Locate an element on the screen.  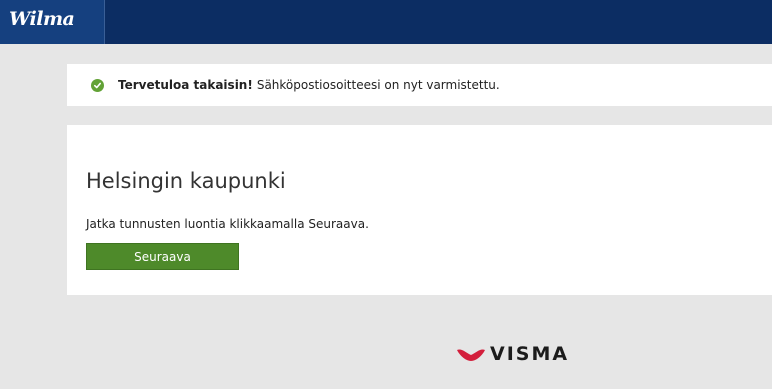
next-button: Seuraava is located at coordinates (162, 256).